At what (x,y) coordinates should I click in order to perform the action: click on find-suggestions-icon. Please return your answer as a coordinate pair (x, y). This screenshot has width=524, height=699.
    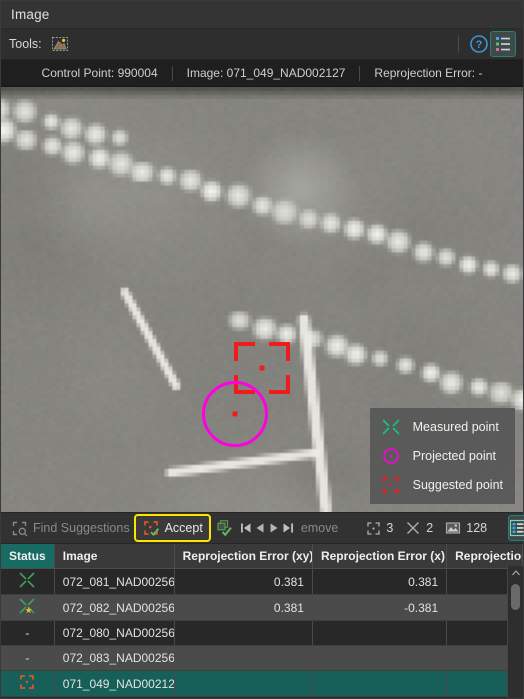
    Looking at the image, I should click on (20, 528).